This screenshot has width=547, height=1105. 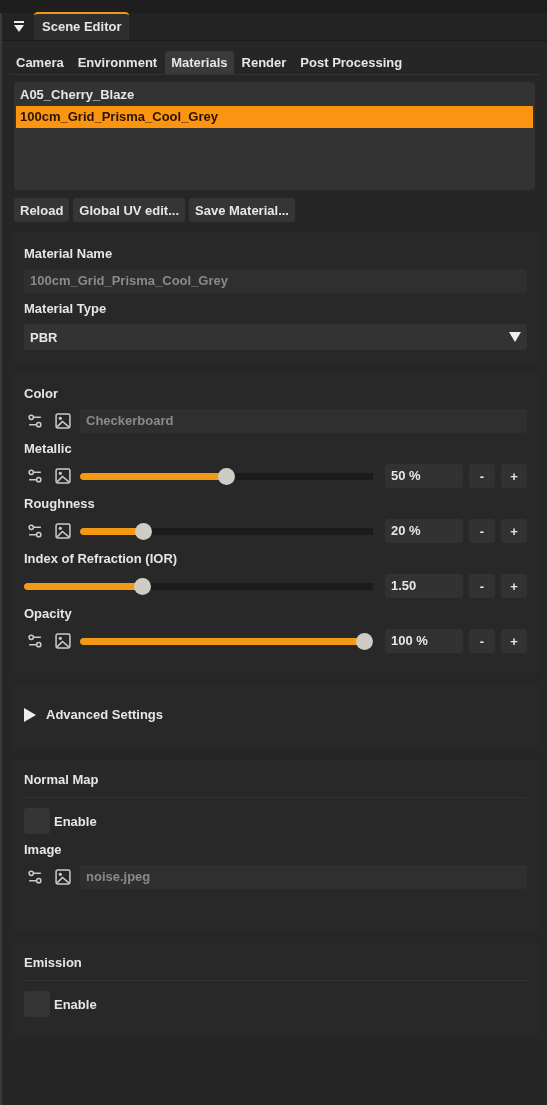 I want to click on section-toggle: Advanced Settings, so click(x=105, y=714).